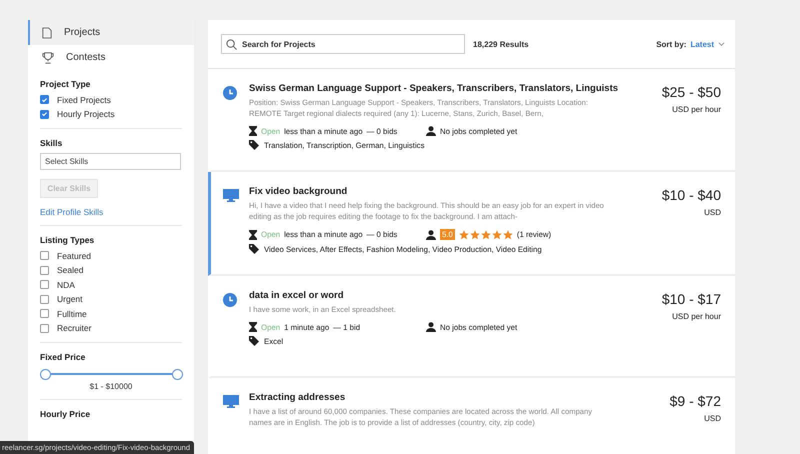 The width and height of the screenshot is (800, 454). I want to click on skills-input-field: Select Skills, so click(110, 161).